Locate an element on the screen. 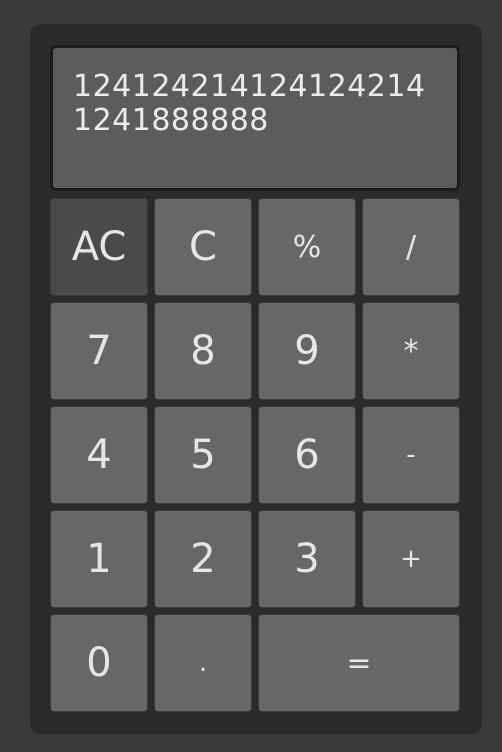  decimal-button: . is located at coordinates (203, 663).